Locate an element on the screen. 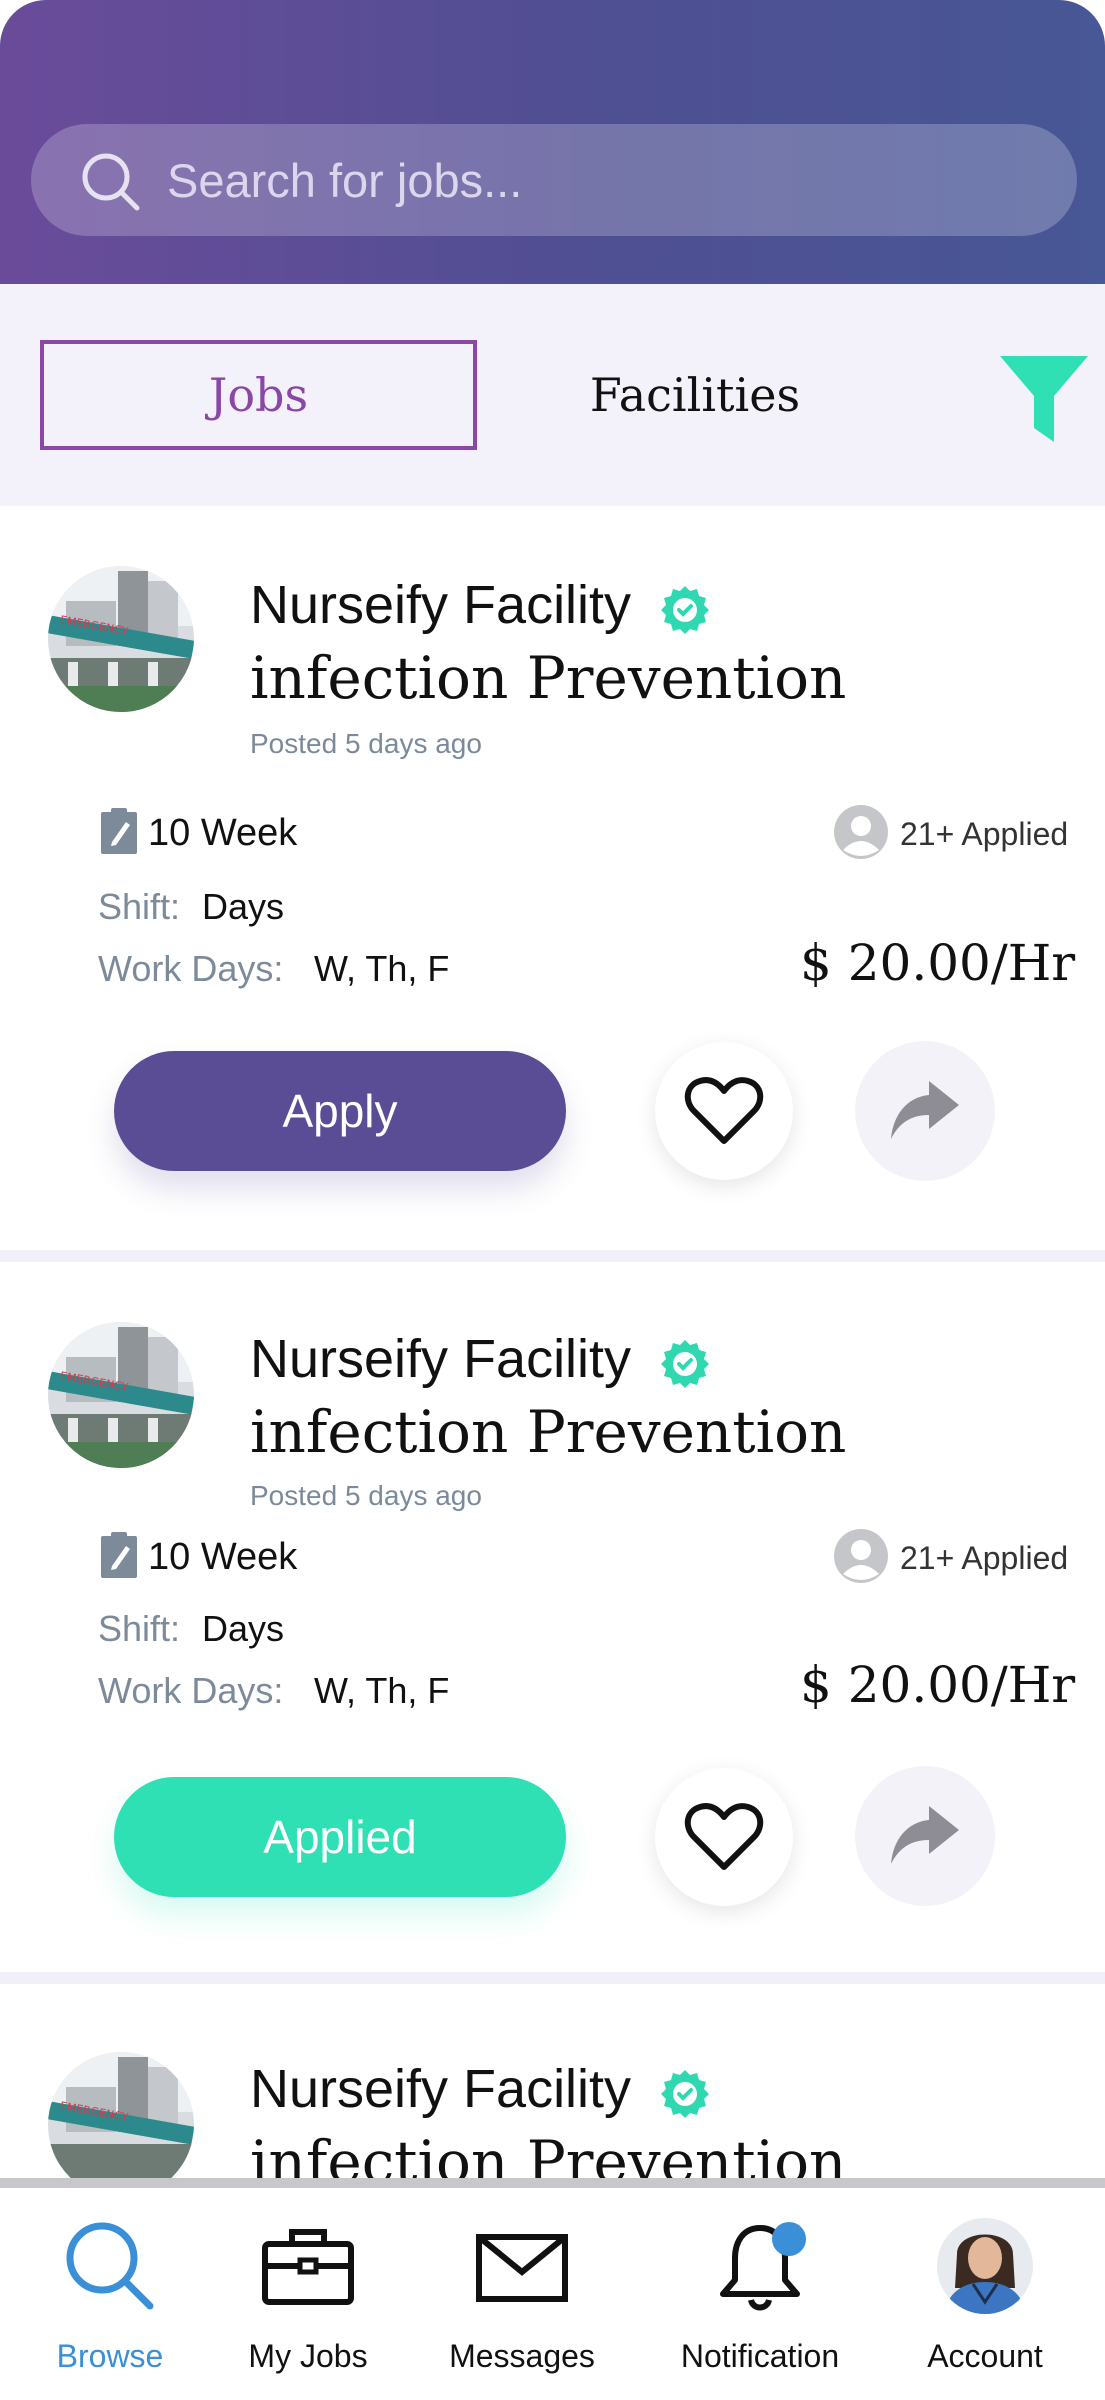 The image size is (1105, 2400). nav-messages-label: Messages is located at coordinates (522, 2356).